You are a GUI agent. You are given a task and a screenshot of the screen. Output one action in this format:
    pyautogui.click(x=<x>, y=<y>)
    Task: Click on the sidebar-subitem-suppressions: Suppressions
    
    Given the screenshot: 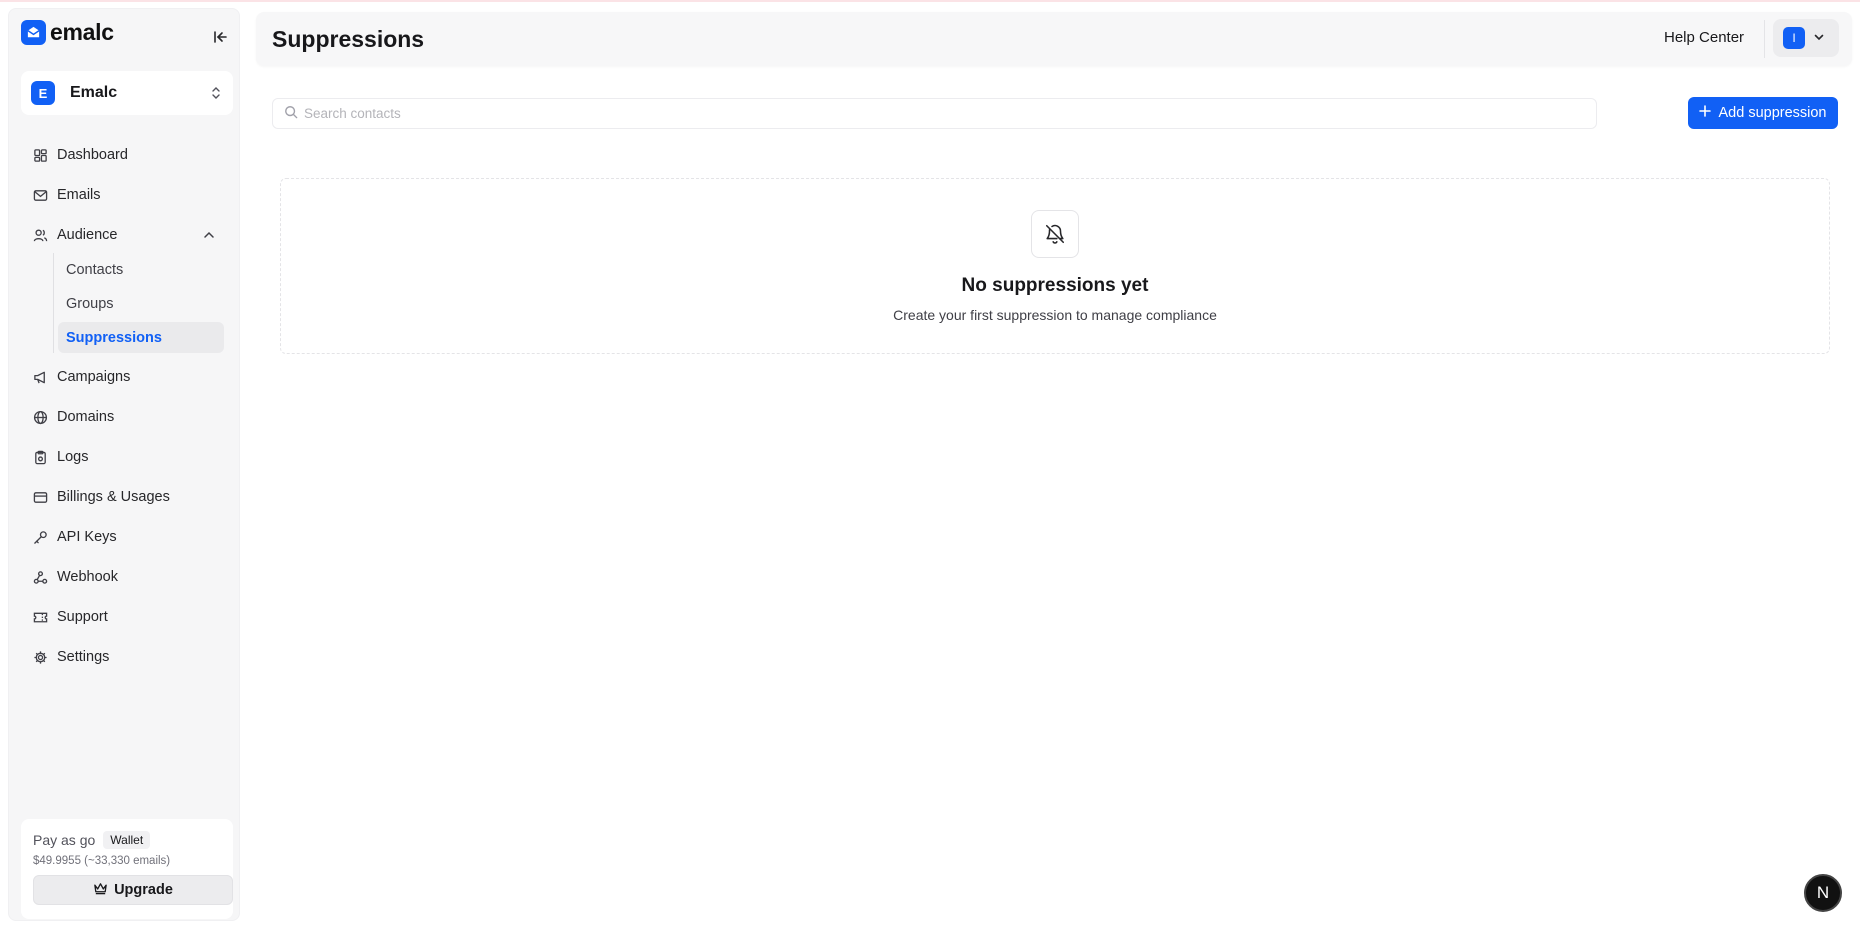 What is the action you would take?
    pyautogui.click(x=141, y=337)
    